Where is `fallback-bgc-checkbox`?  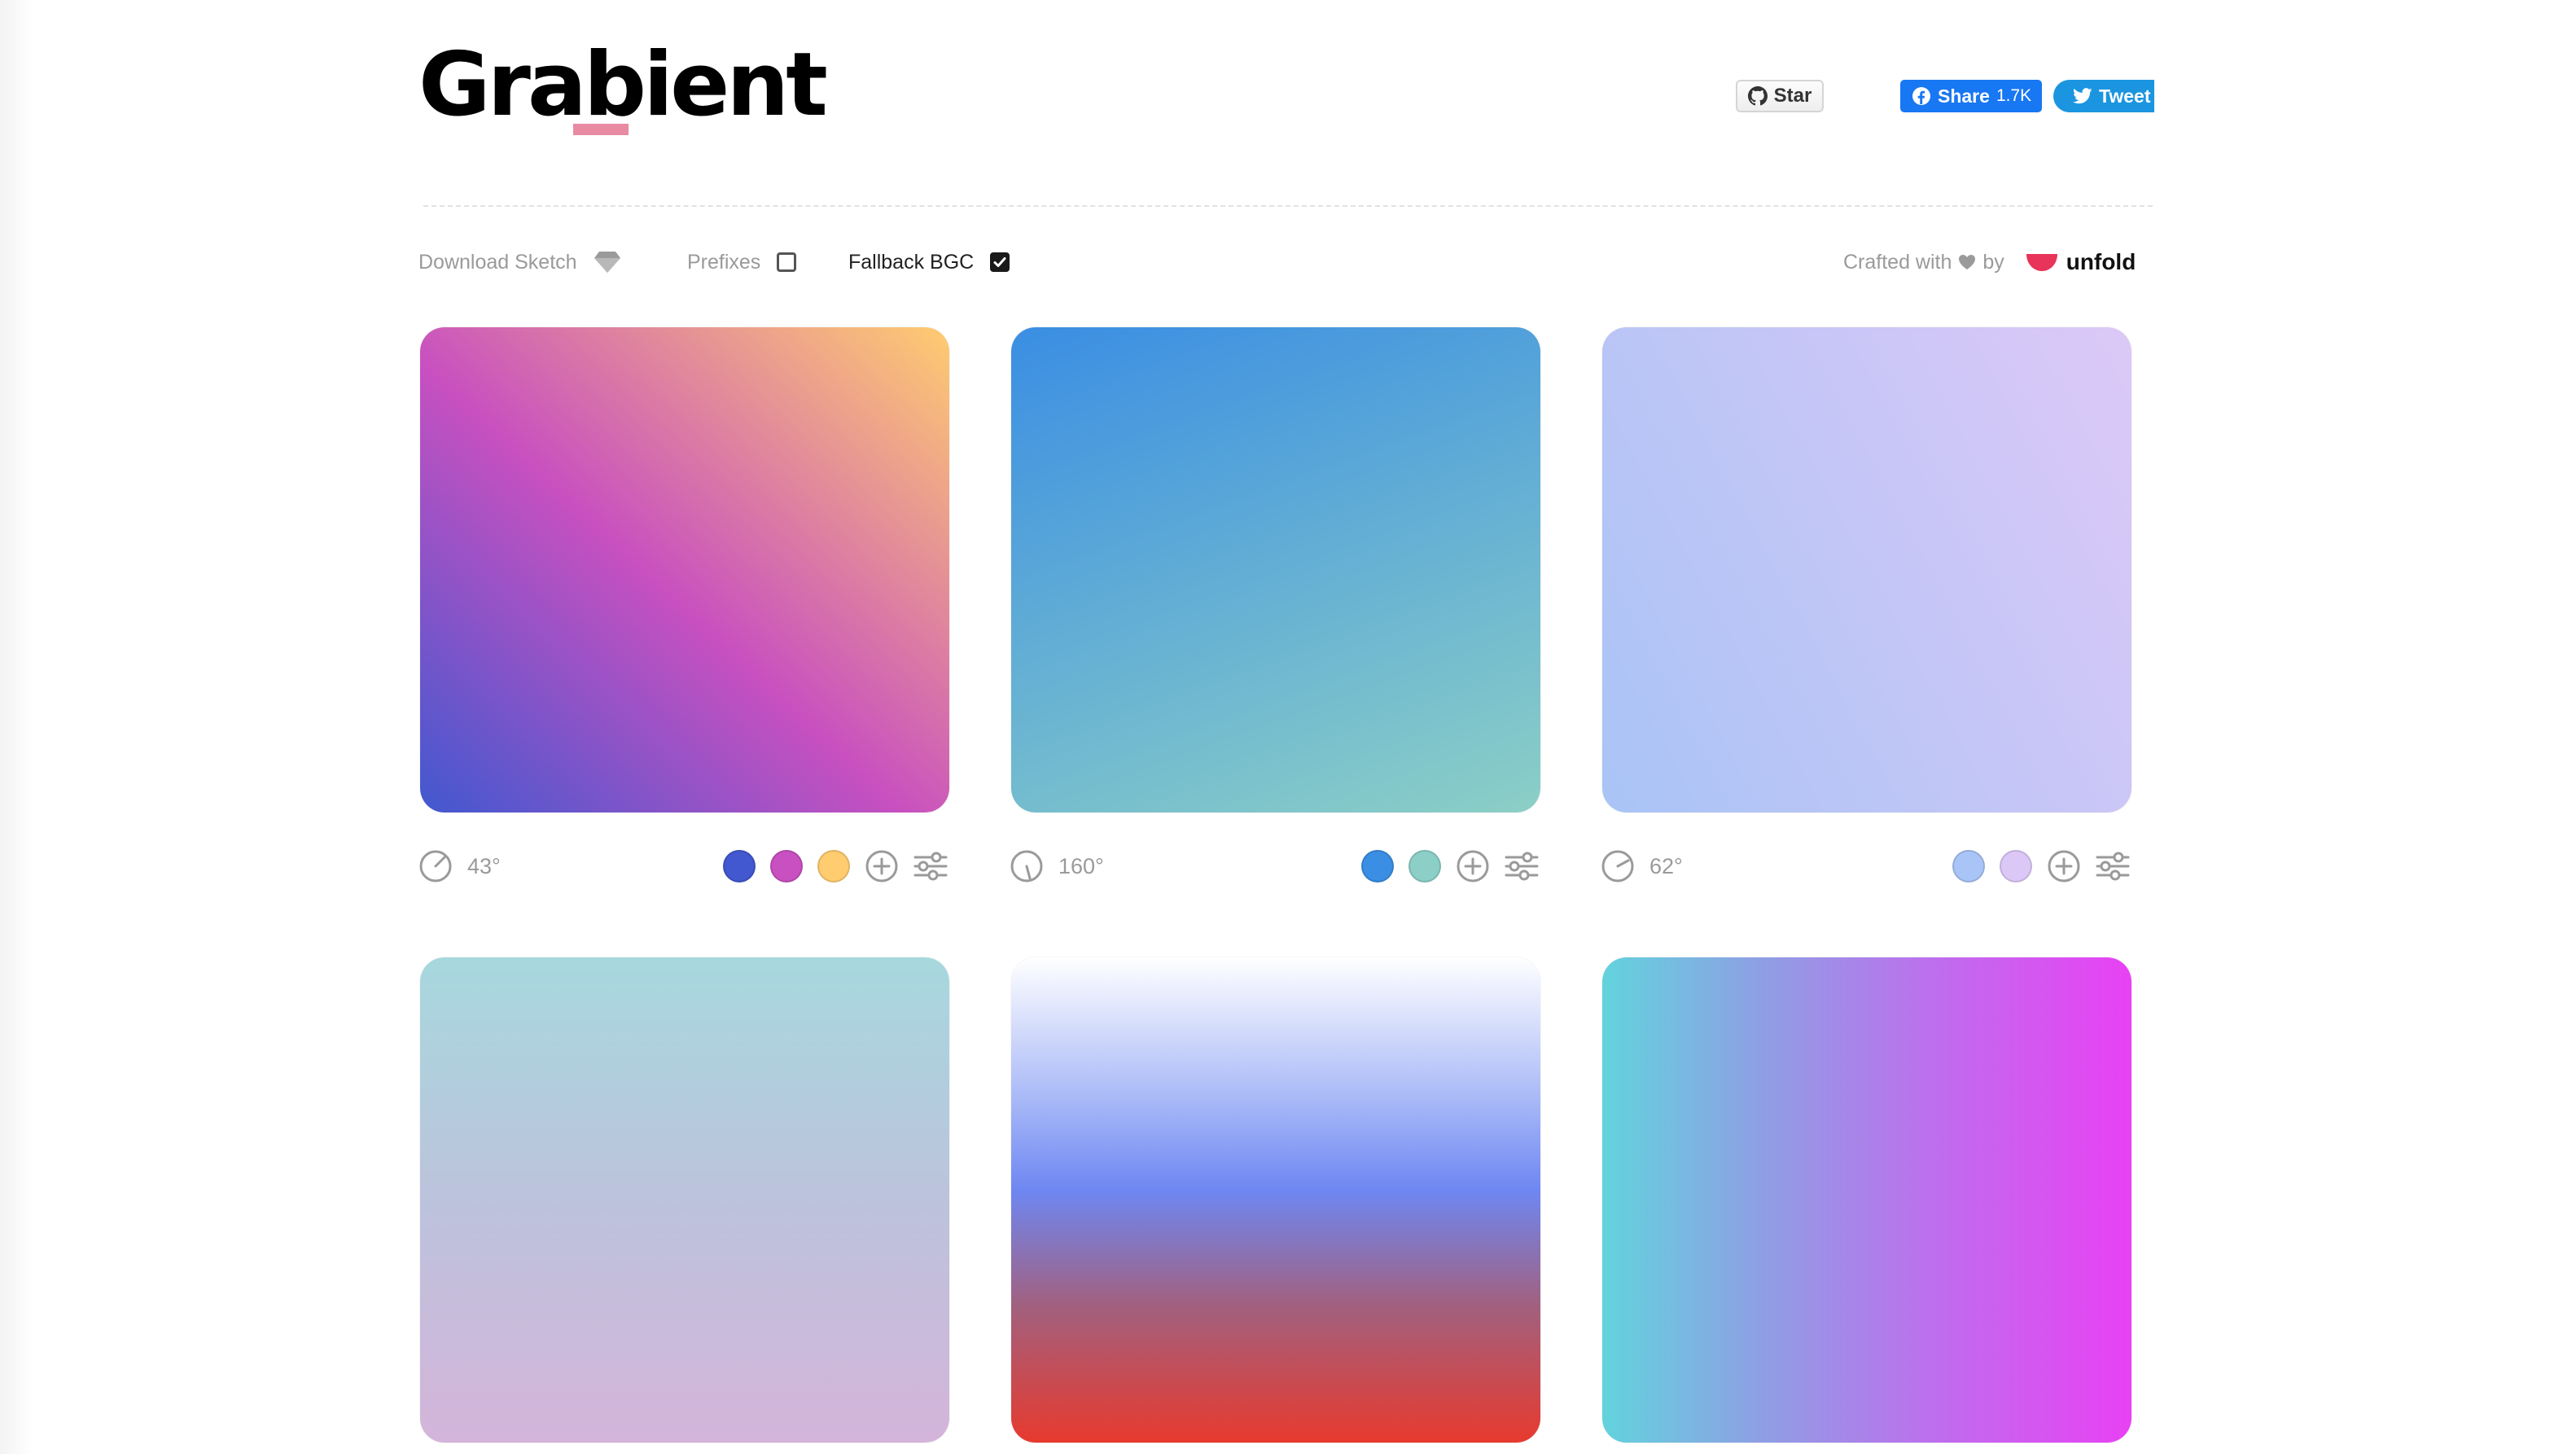
fallback-bgc-checkbox is located at coordinates (1000, 262).